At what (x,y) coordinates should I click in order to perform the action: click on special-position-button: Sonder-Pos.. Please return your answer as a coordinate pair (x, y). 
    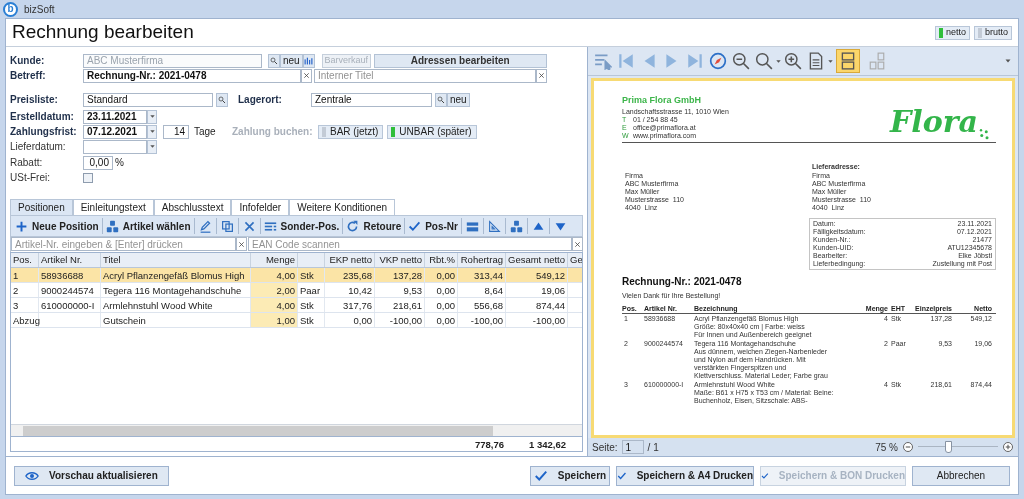
    Looking at the image, I should click on (301, 226).